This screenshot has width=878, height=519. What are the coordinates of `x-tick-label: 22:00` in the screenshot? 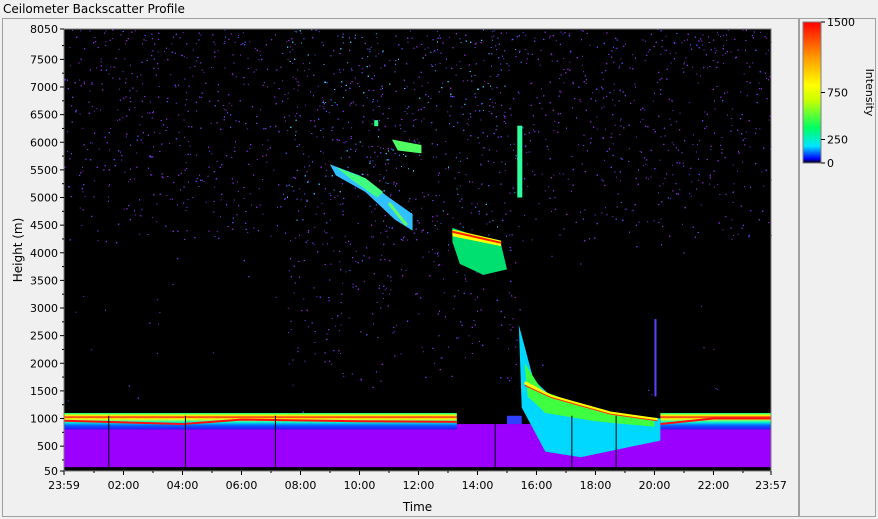 It's located at (714, 485).